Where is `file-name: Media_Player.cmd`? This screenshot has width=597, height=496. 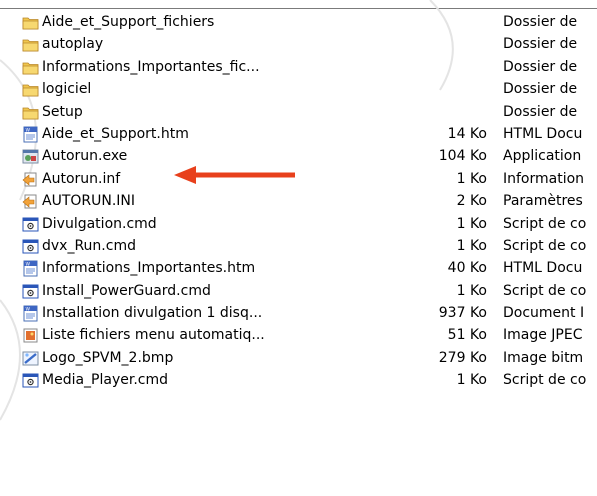 file-name: Media_Player.cmd is located at coordinates (105, 380).